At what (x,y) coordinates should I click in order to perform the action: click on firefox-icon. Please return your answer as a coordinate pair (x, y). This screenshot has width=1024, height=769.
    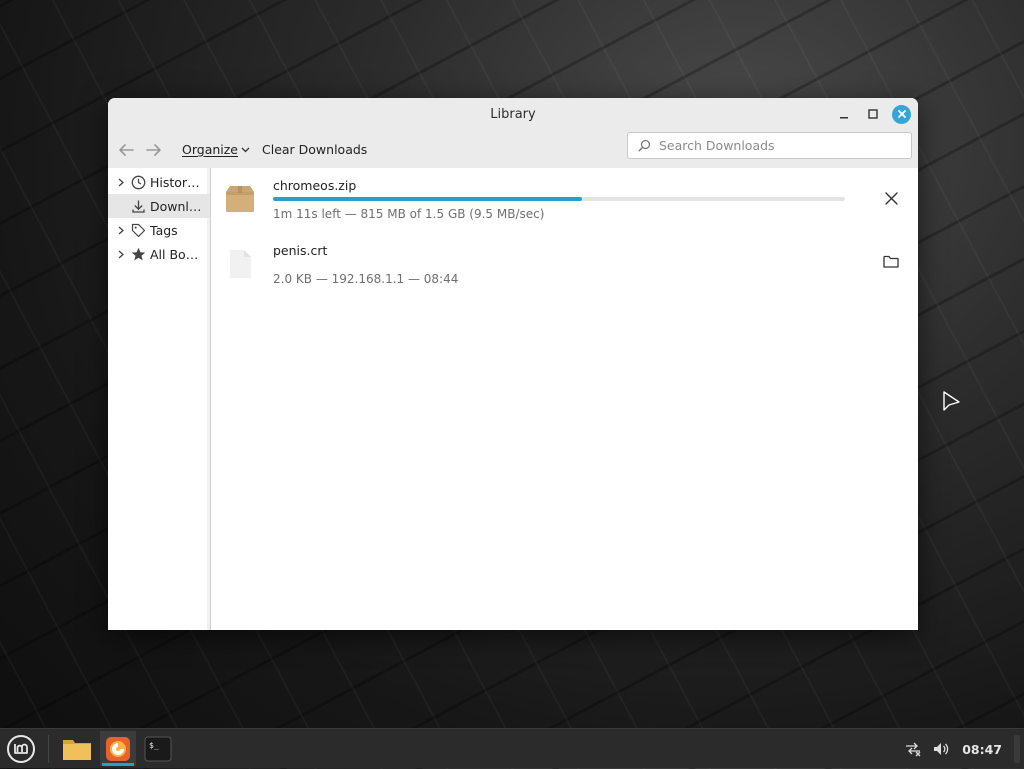
    Looking at the image, I should click on (118, 748).